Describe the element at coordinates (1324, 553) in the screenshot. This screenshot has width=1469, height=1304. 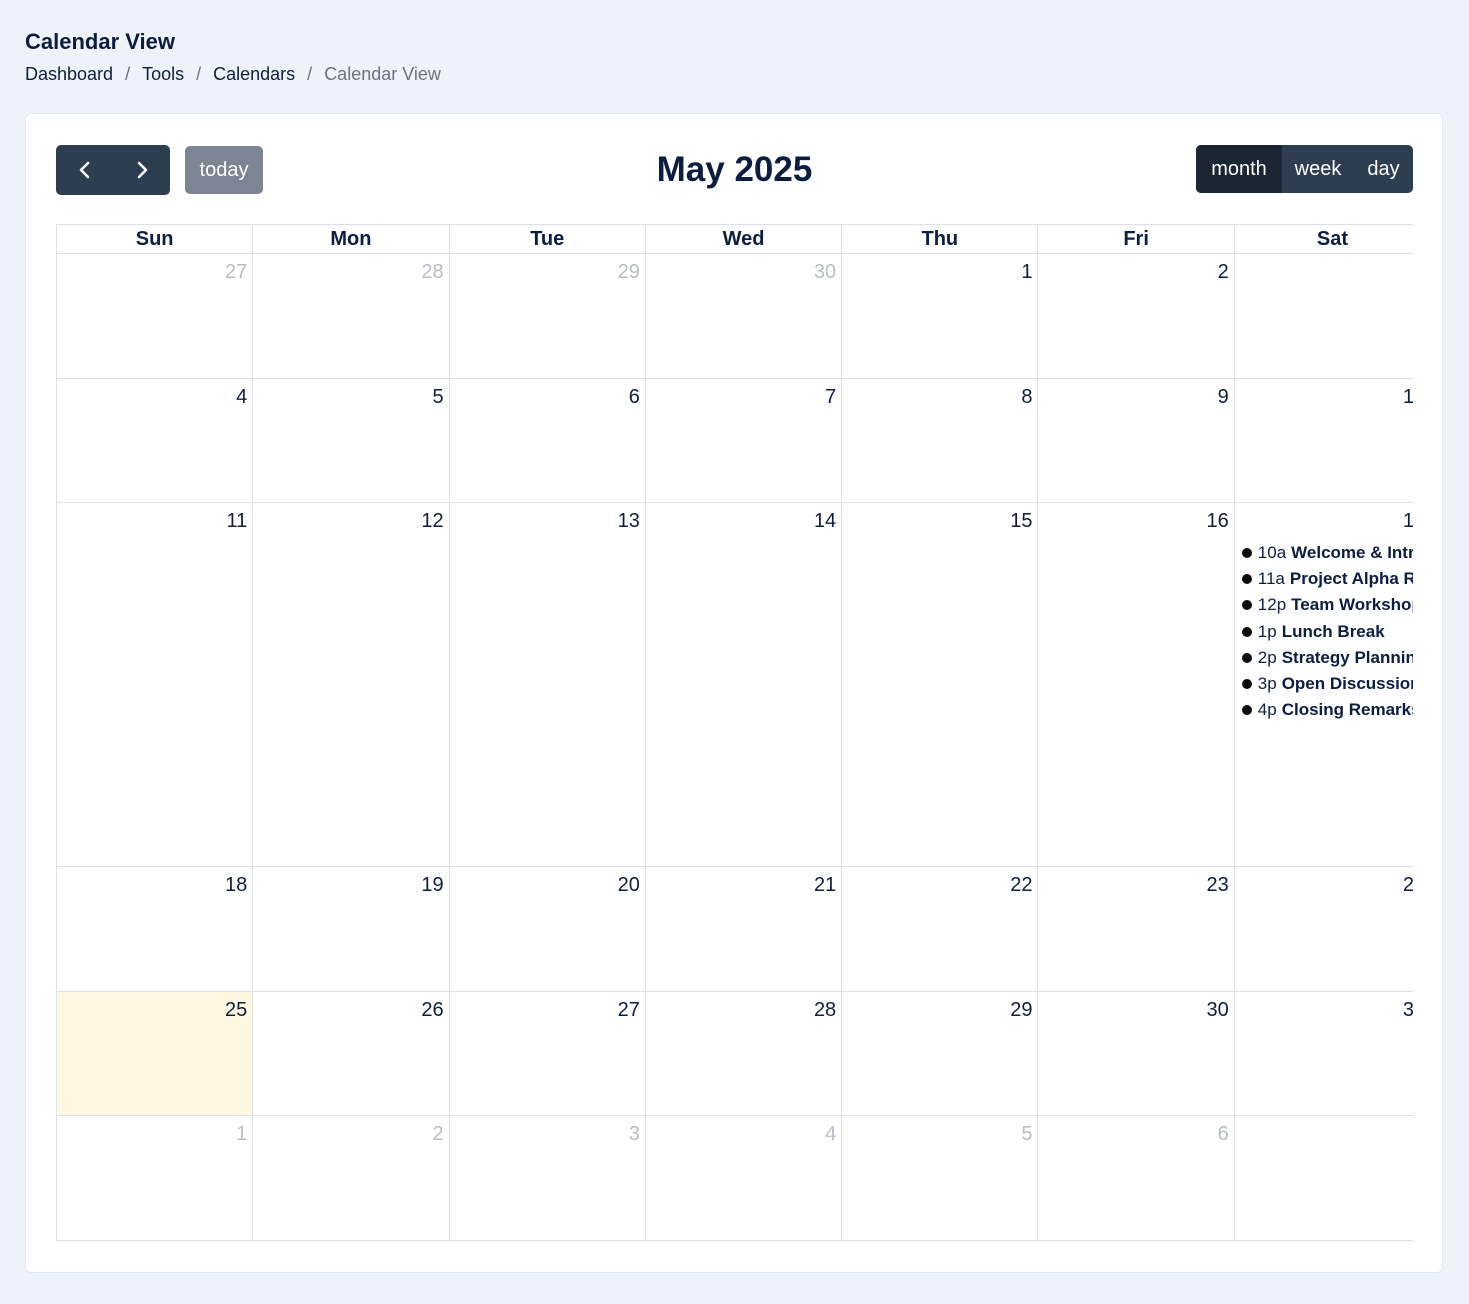
I see `calendar-event: 10aWelcome & Introductions` at that location.